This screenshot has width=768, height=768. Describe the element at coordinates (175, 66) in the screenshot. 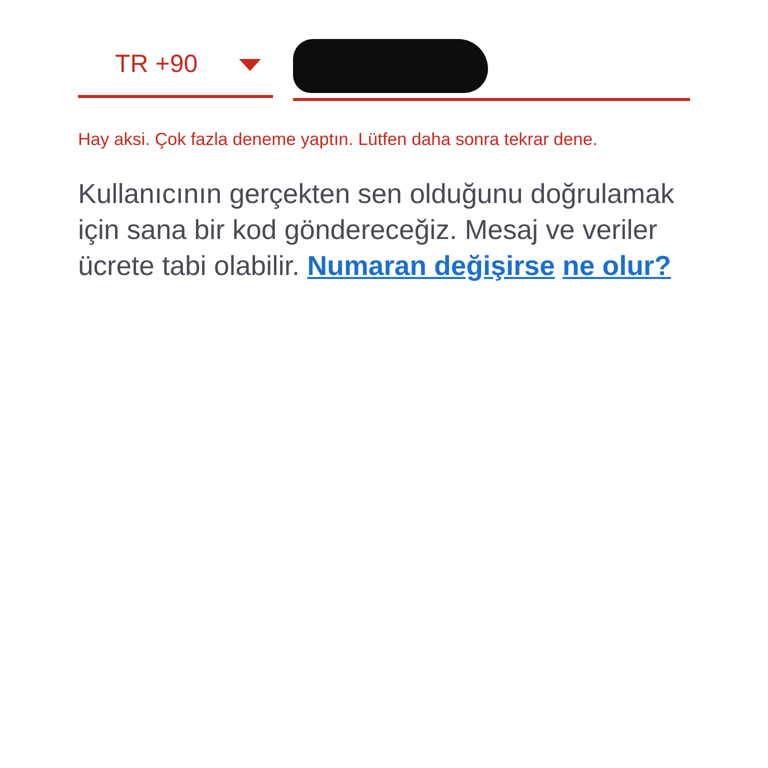

I see `country-code-dropdown: TR +90` at that location.